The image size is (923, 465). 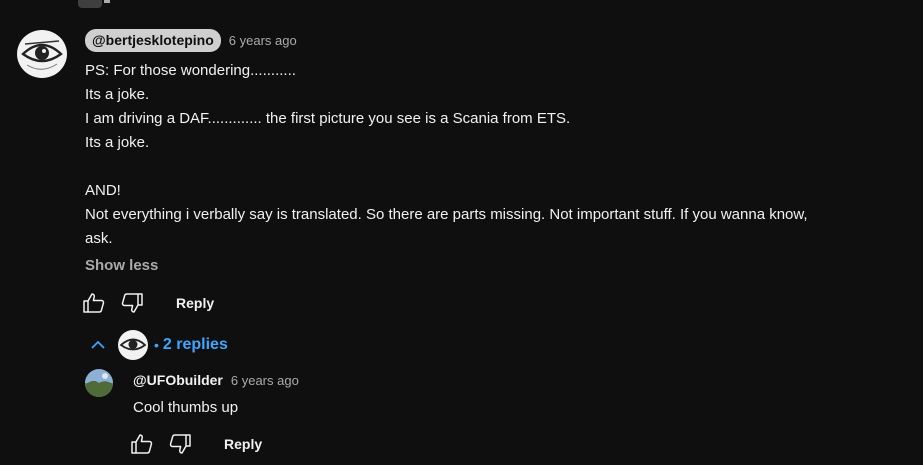 I want to click on author-avatar, so click(x=42, y=54).